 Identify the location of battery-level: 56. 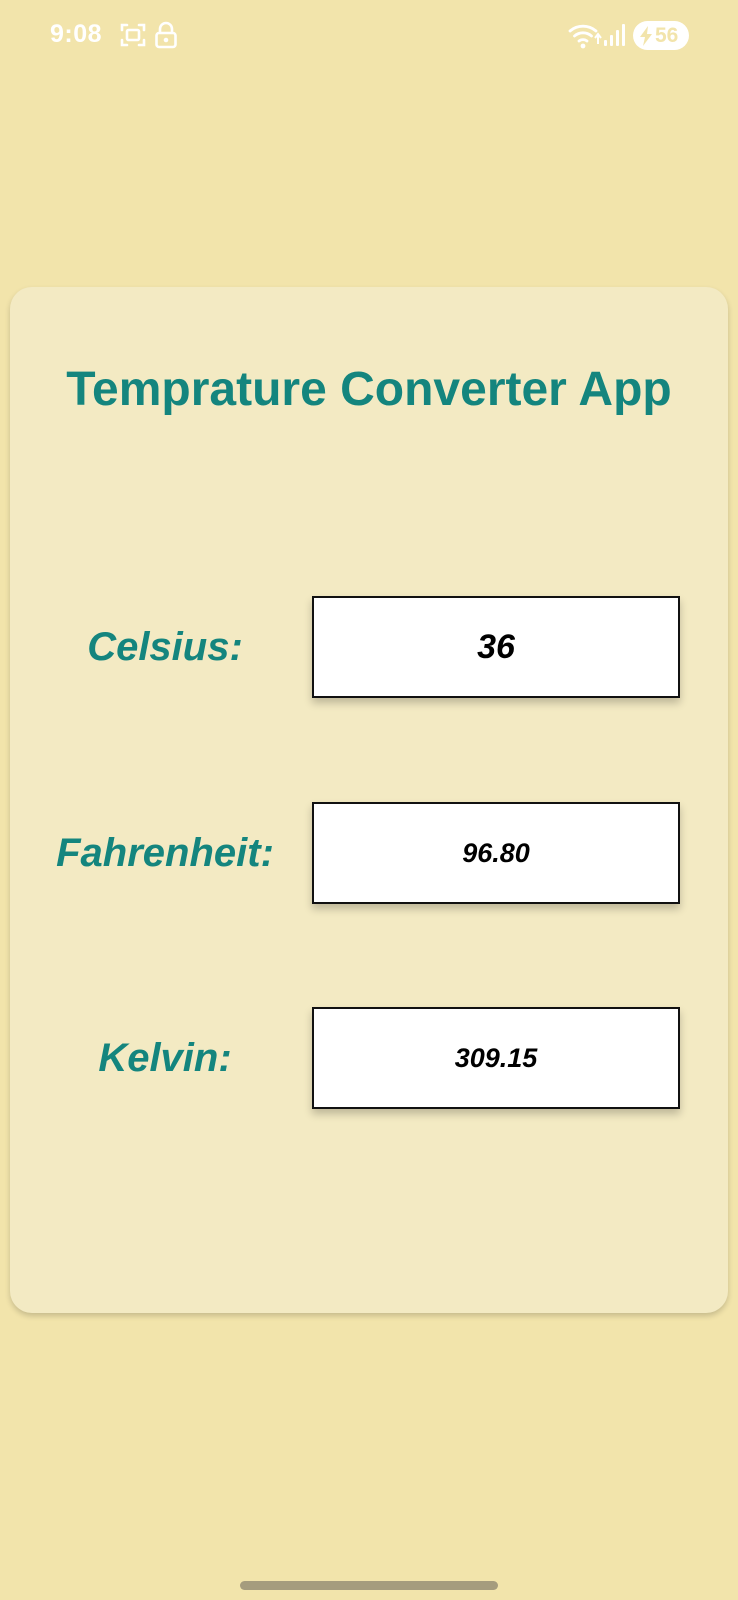
(667, 35).